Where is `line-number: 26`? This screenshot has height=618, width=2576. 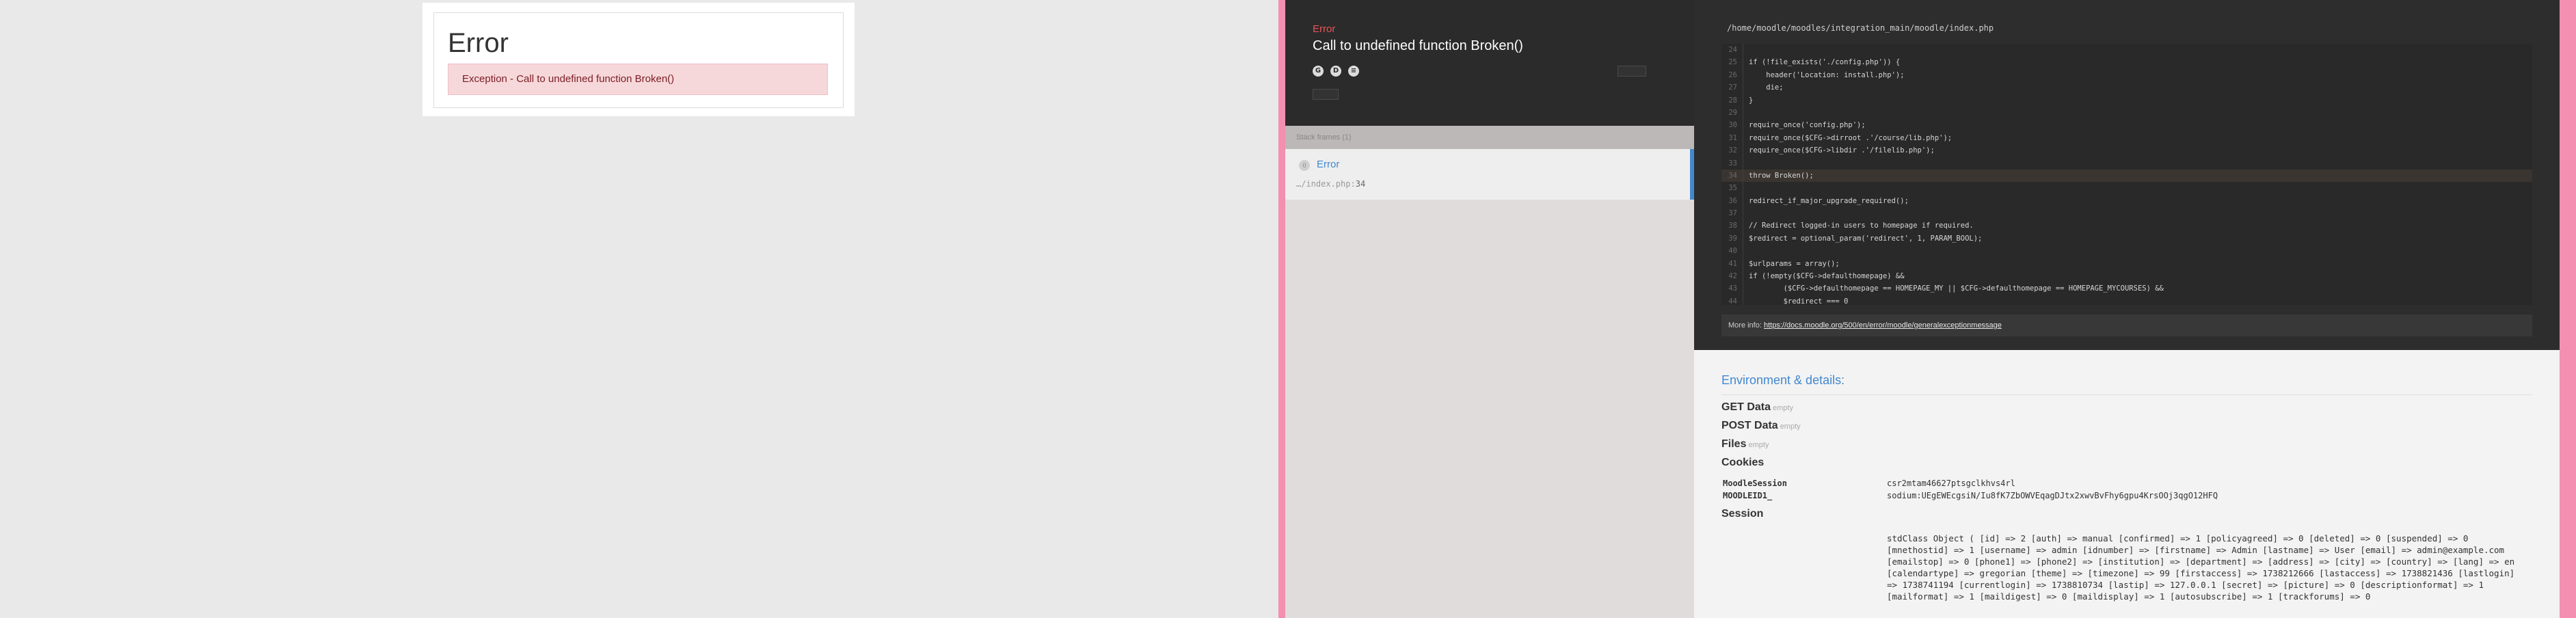
line-number: 26 is located at coordinates (1732, 75).